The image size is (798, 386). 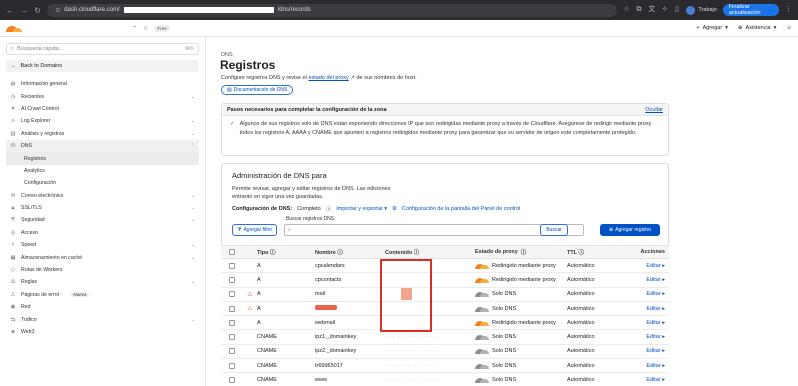 What do you see at coordinates (102, 96) in the screenshot?
I see `sidebar-item-recientes: ◷ Recientes ⌄` at bounding box center [102, 96].